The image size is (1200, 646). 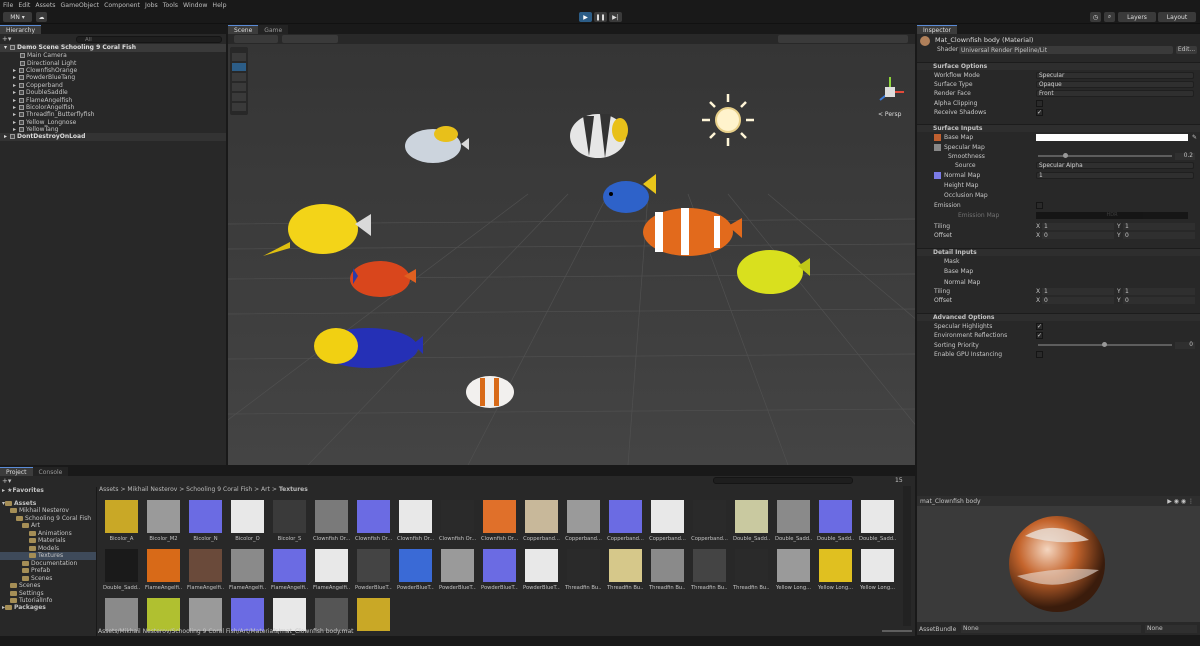 I want to click on base-map-thumb, so click(x=937, y=137).